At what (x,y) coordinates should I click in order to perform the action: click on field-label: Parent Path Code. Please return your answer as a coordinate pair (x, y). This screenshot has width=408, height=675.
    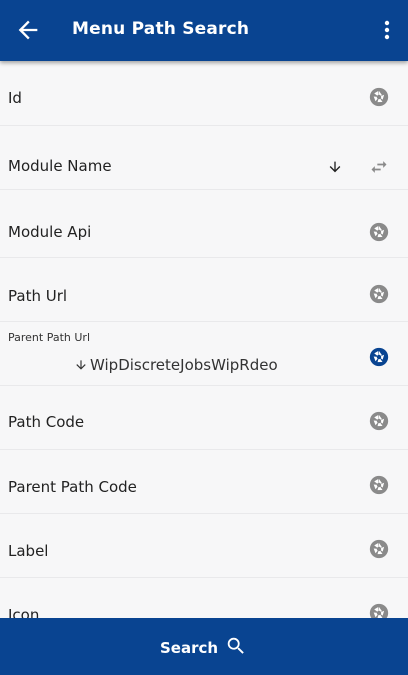
    Looking at the image, I should click on (72, 487).